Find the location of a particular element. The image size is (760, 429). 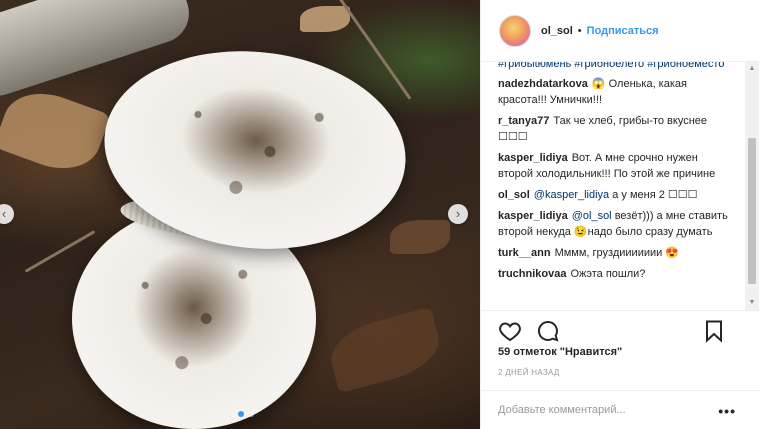

speech-bubble-icon is located at coordinates (548, 331).